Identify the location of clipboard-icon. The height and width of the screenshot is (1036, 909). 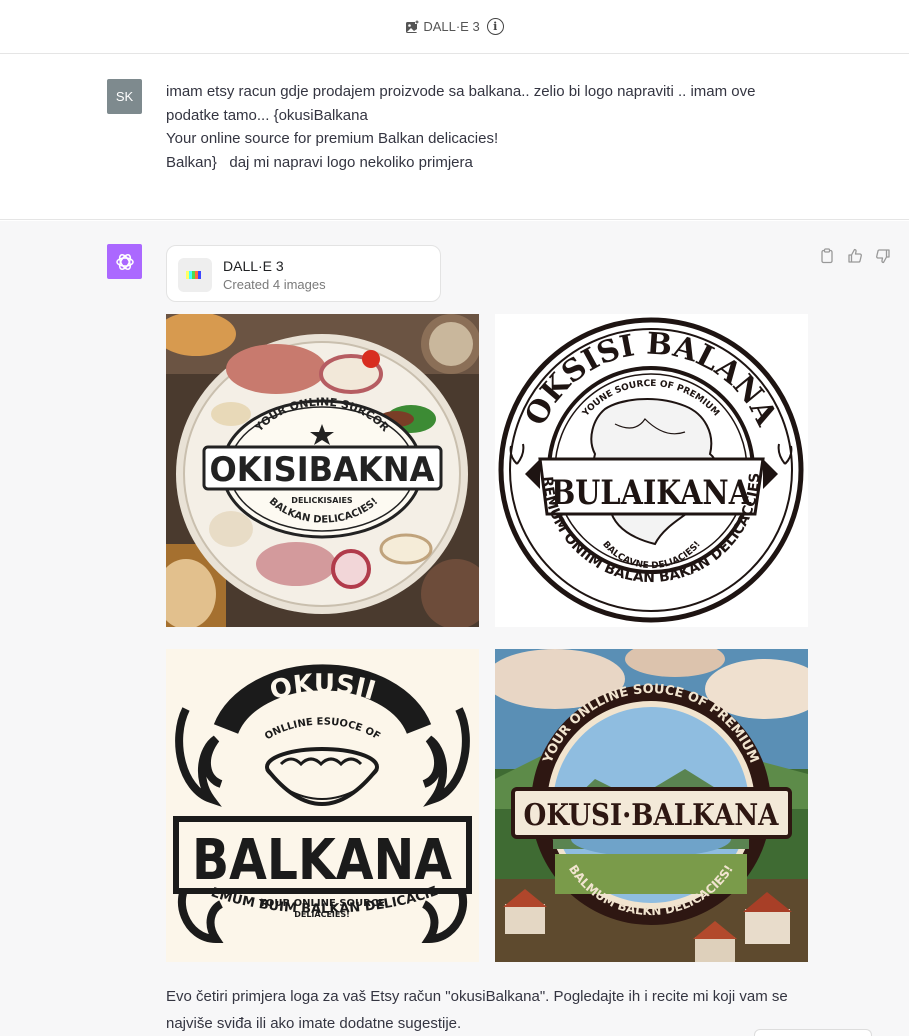
(827, 256).